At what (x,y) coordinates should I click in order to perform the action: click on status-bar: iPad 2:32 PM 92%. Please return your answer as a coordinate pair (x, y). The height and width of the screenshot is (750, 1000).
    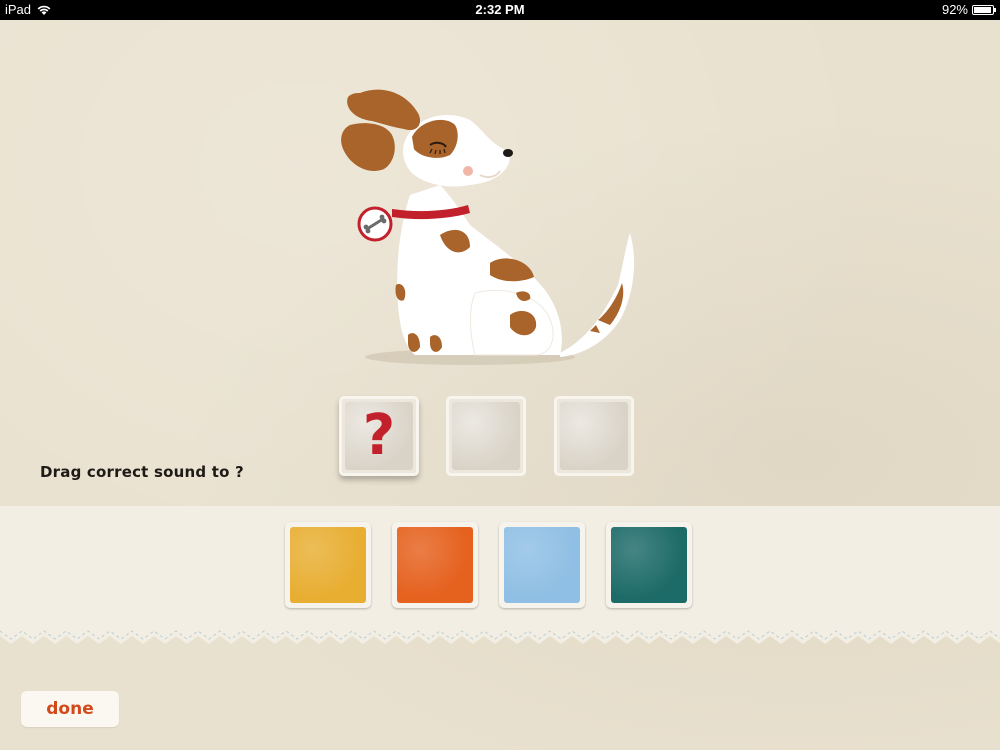
    Looking at the image, I should click on (500, 10).